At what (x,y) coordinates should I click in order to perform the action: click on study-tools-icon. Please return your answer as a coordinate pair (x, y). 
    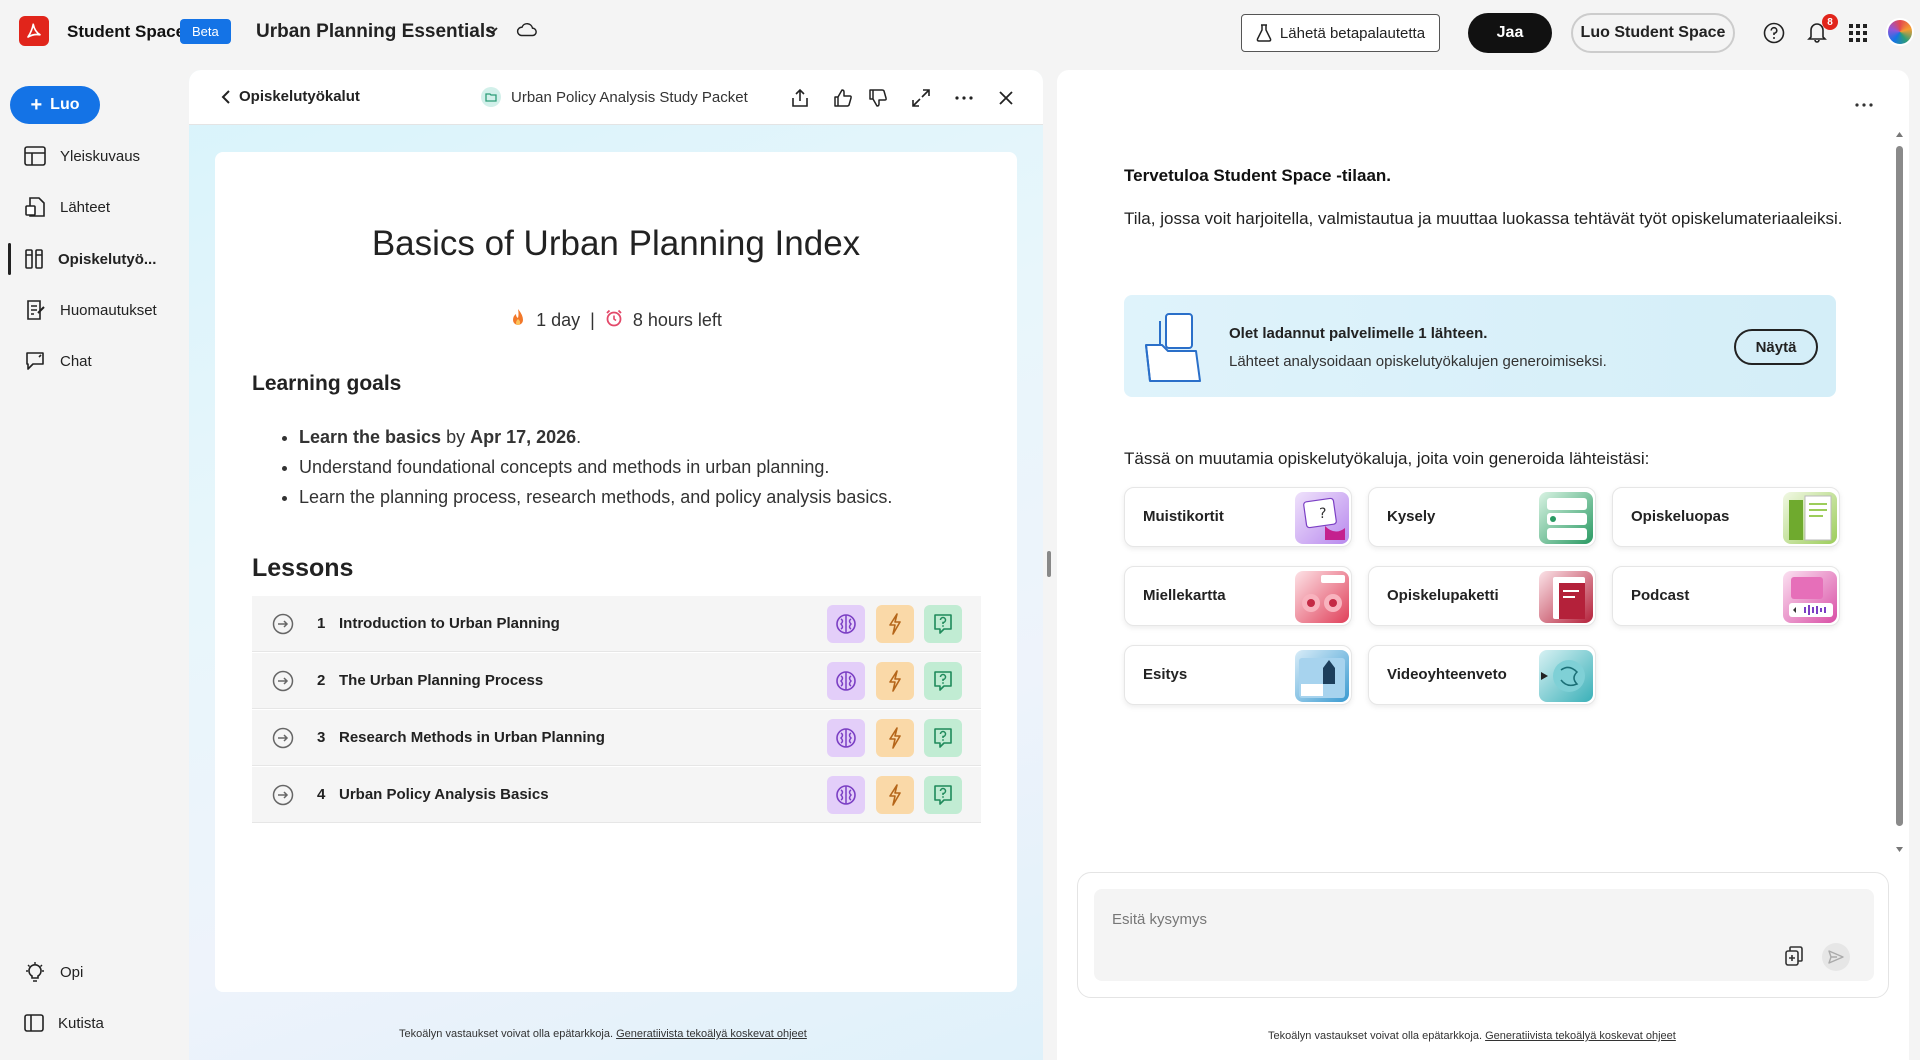
    Looking at the image, I should click on (34, 259).